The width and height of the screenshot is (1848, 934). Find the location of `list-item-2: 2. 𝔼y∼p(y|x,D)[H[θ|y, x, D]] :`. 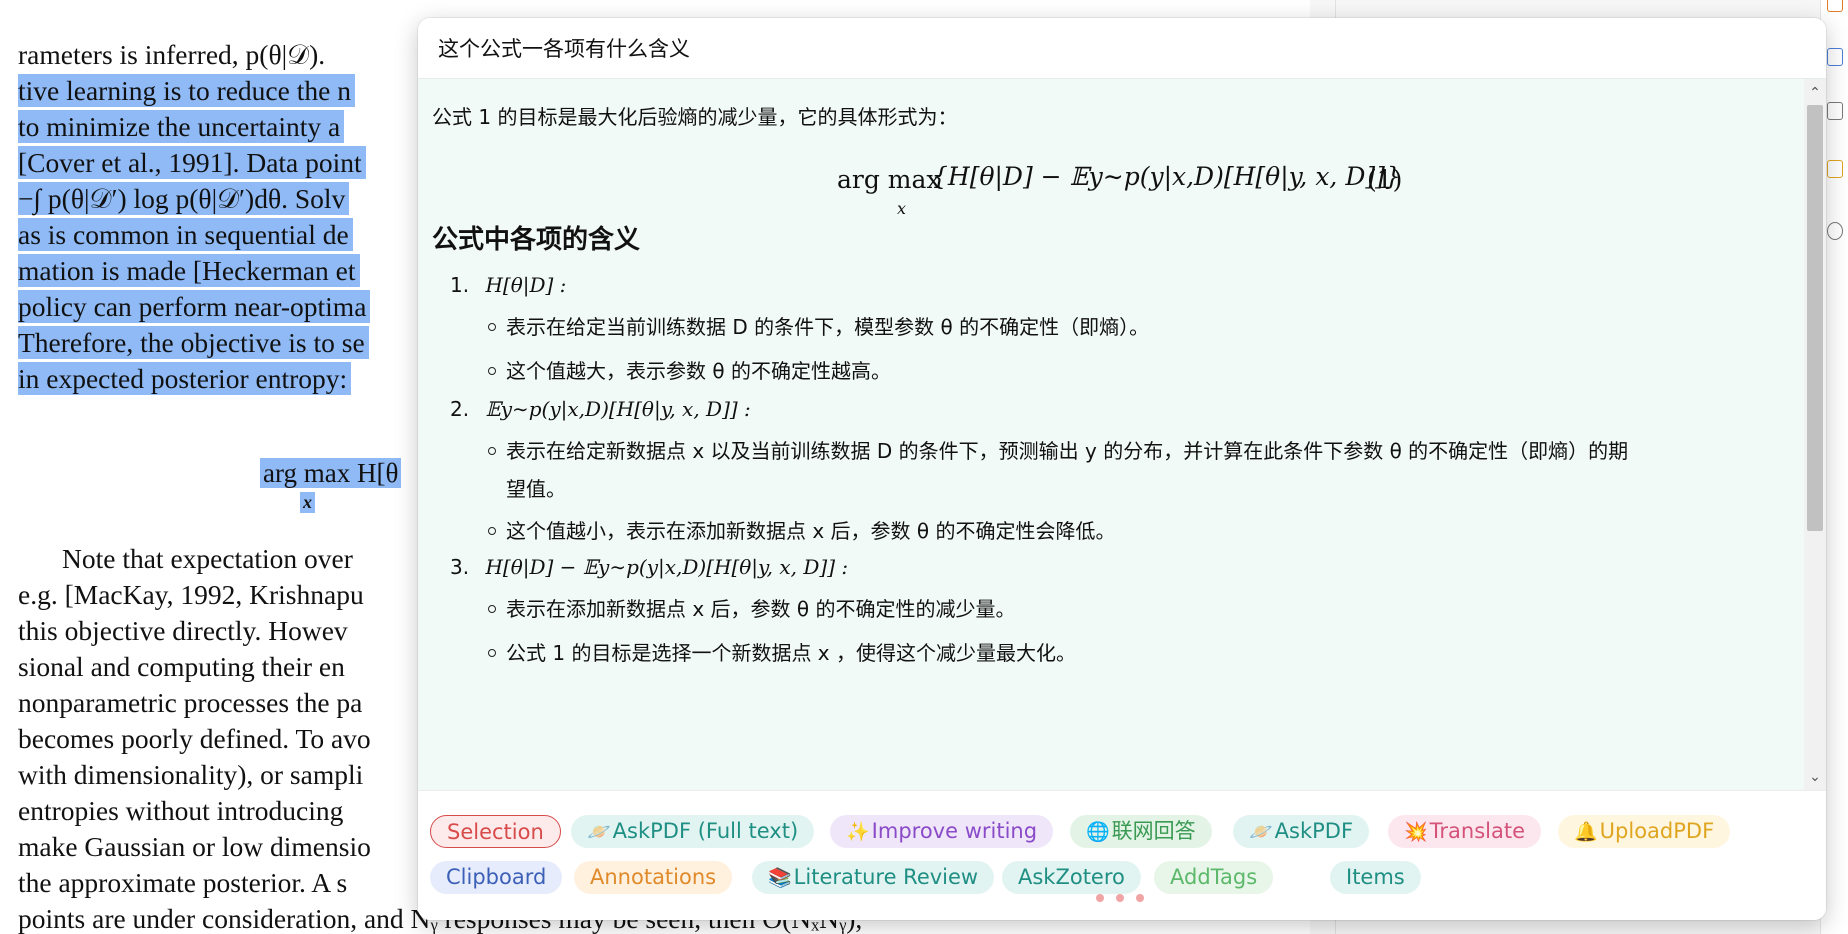

list-item-2: 2. 𝔼y∼p(y|x,D)[H[θ|y, x, D]] : is located at coordinates (600, 409).